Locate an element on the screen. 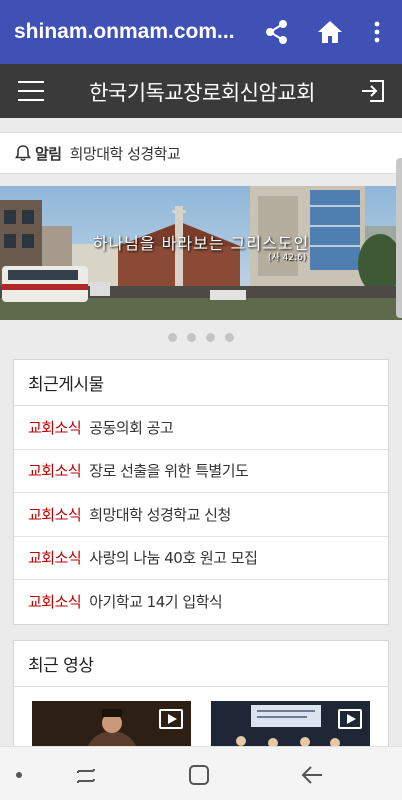  recent-apps-icon is located at coordinates (86, 775).